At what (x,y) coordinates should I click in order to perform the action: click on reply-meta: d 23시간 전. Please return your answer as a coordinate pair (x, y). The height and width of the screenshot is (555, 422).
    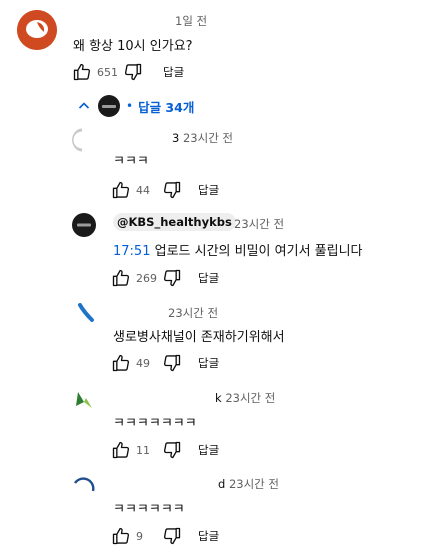
    Looking at the image, I should click on (248, 484).